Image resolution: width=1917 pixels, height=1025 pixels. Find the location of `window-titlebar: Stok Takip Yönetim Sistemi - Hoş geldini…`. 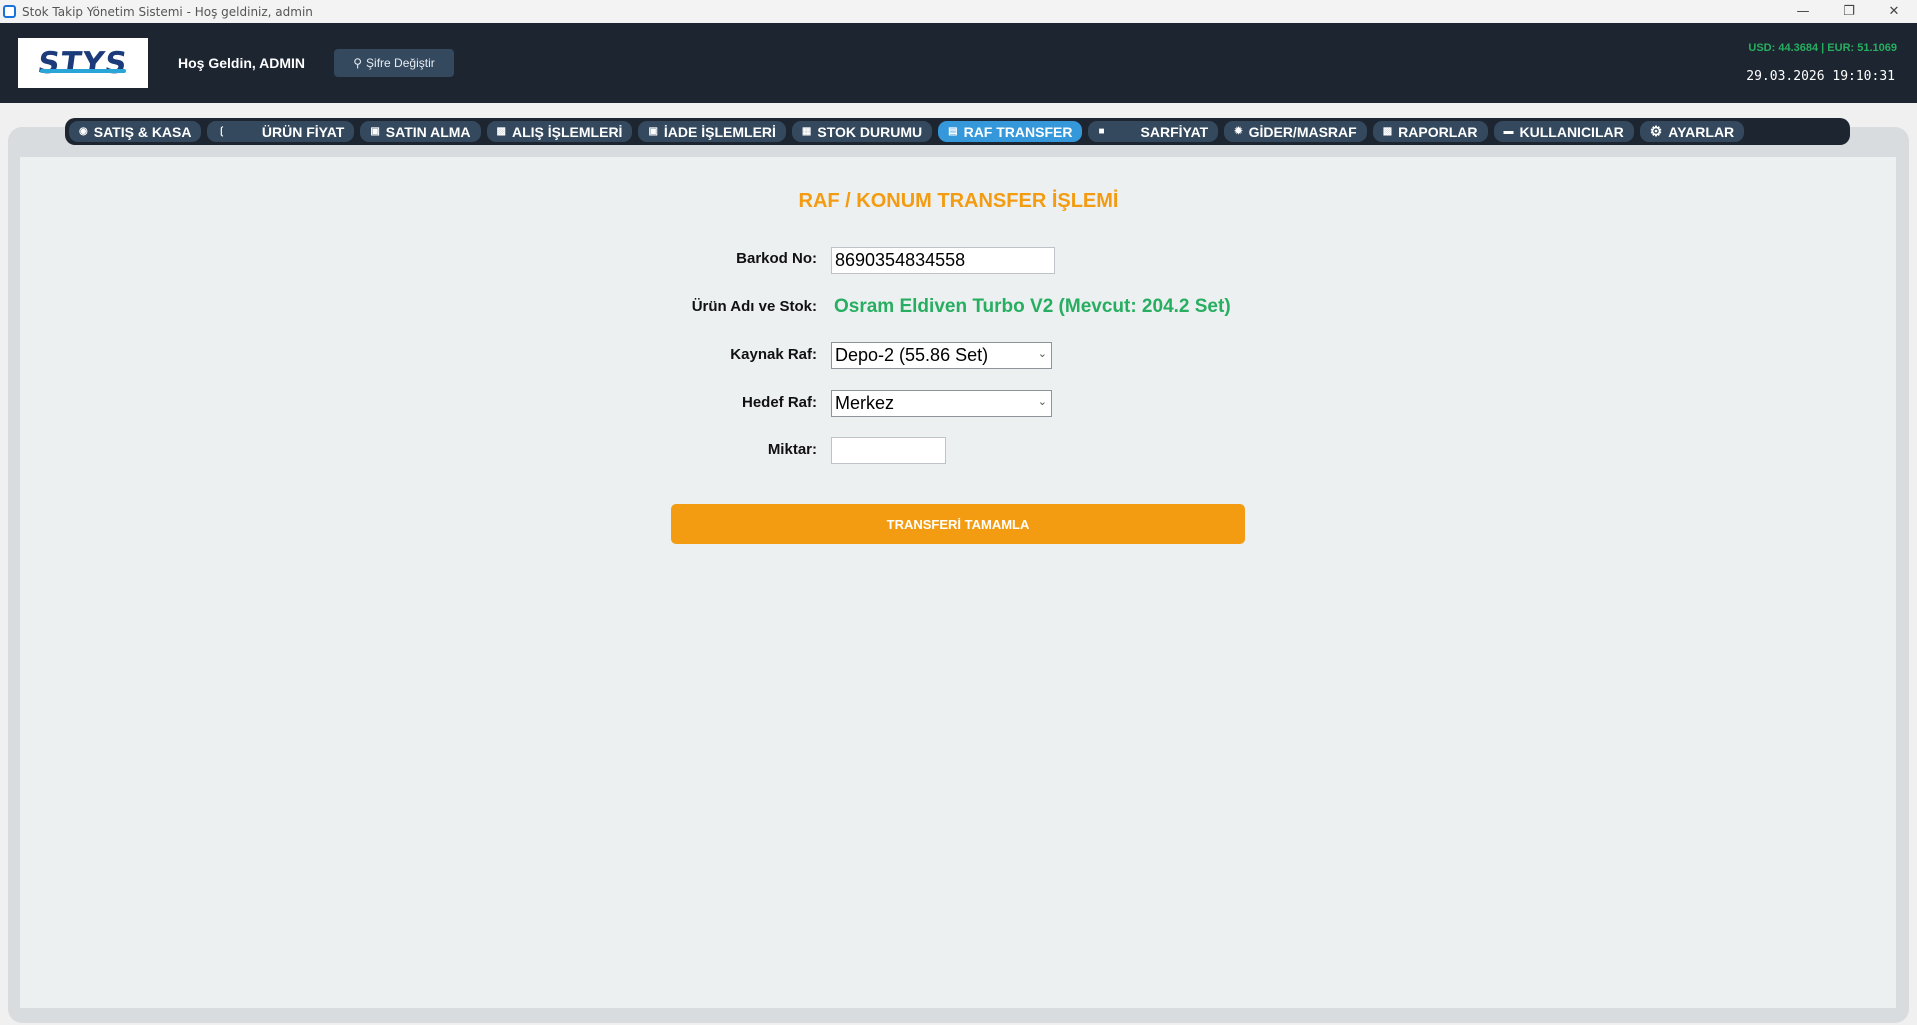

window-titlebar: Stok Takip Yönetim Sistemi - Hoş geldini… is located at coordinates (958, 11).